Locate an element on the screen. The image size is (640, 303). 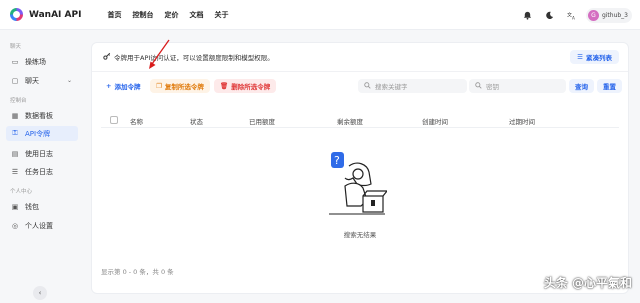
sidebar-item-personal-settings: ◎ 个人设置 is located at coordinates (42, 225).